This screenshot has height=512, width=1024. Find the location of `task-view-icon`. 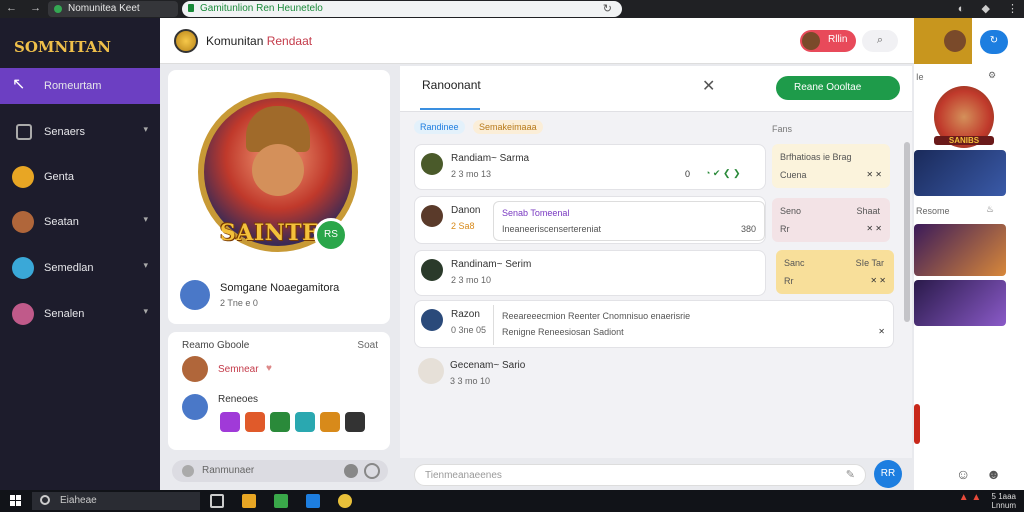

task-view-icon is located at coordinates (217, 501).